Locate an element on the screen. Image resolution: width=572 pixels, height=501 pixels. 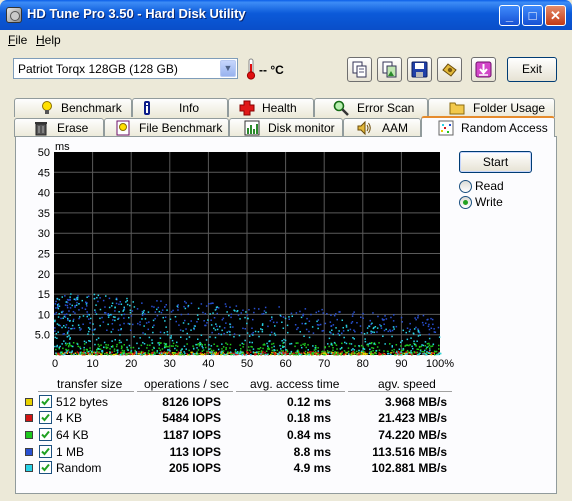
y-tick-label: 40 is located at coordinates (44, 194).